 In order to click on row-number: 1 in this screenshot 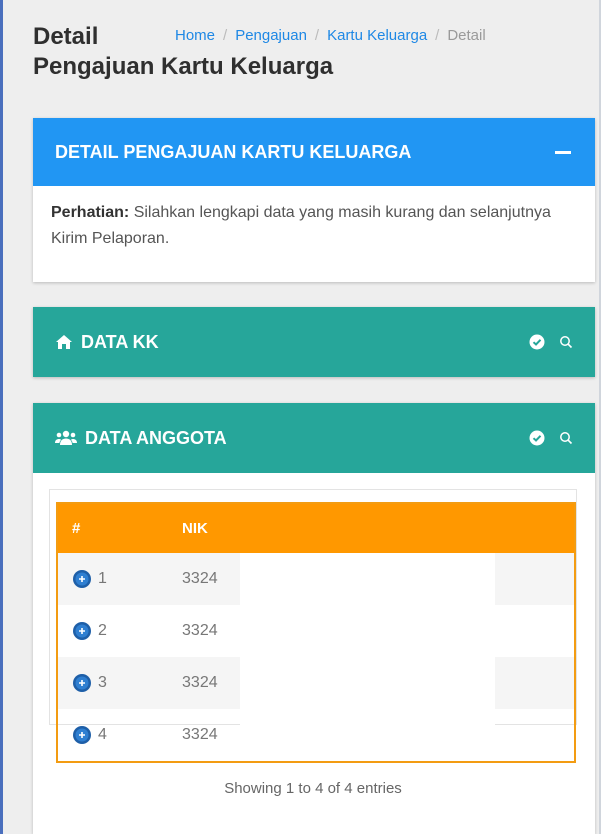, I will do `click(102, 578)`.